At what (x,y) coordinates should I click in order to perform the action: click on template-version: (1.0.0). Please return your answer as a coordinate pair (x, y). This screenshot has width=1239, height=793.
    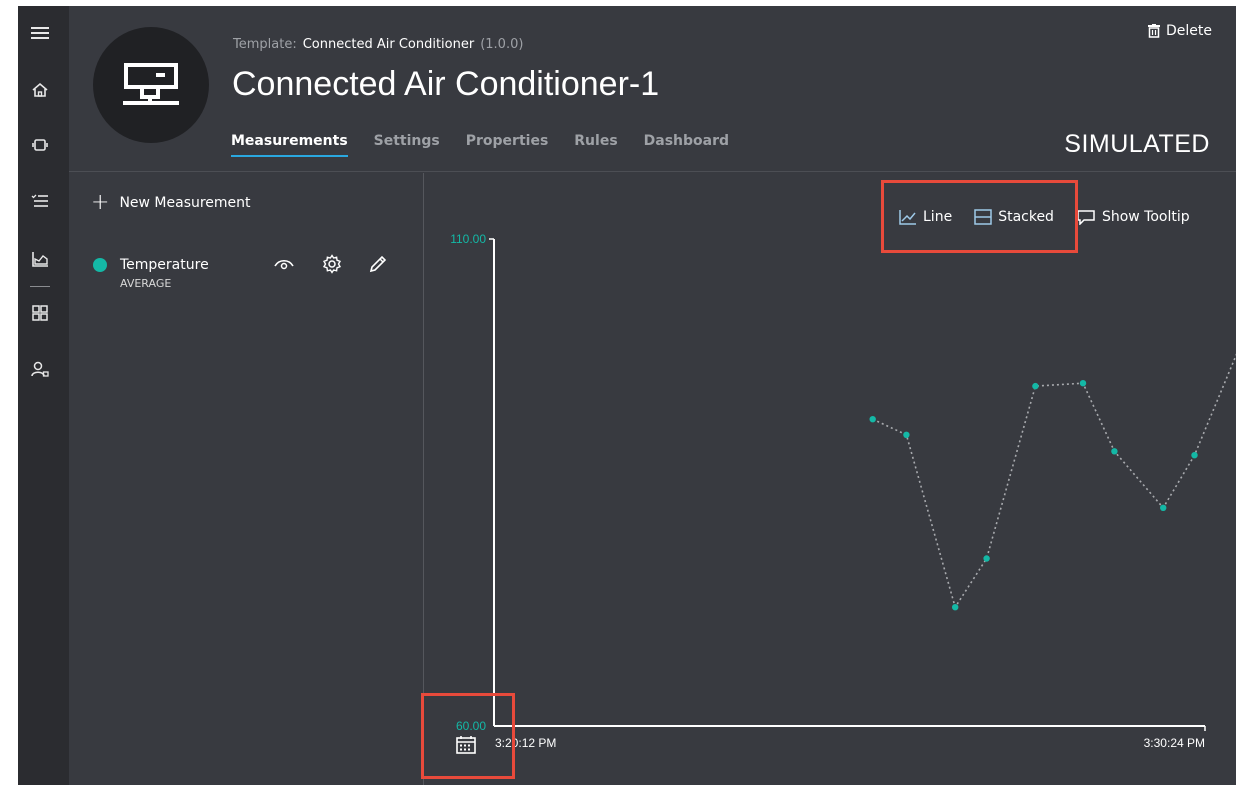
    Looking at the image, I should click on (502, 44).